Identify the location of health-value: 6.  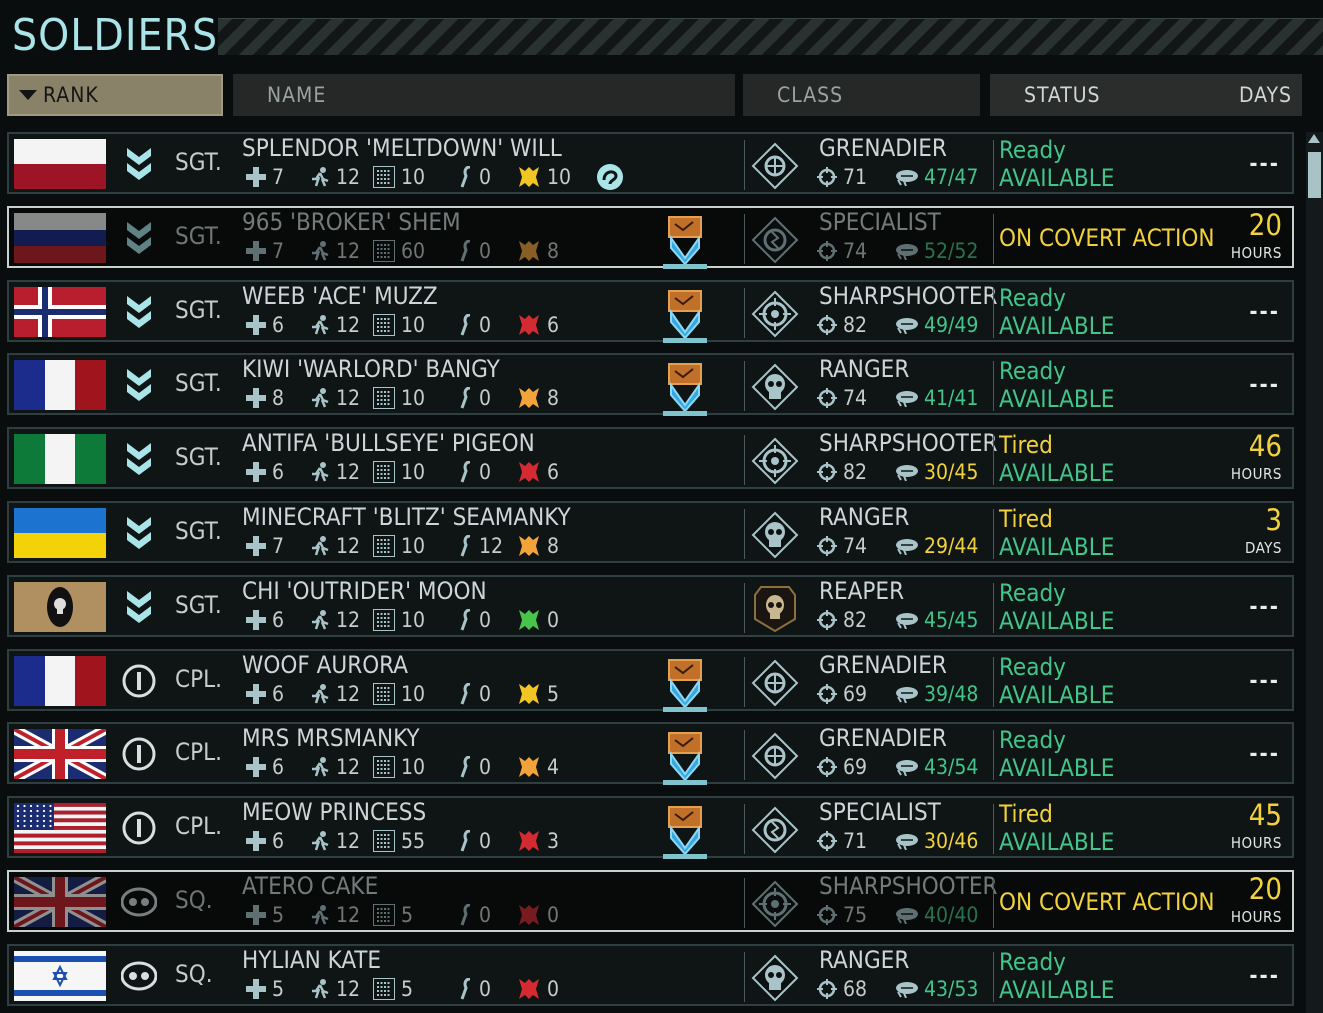
(278, 619).